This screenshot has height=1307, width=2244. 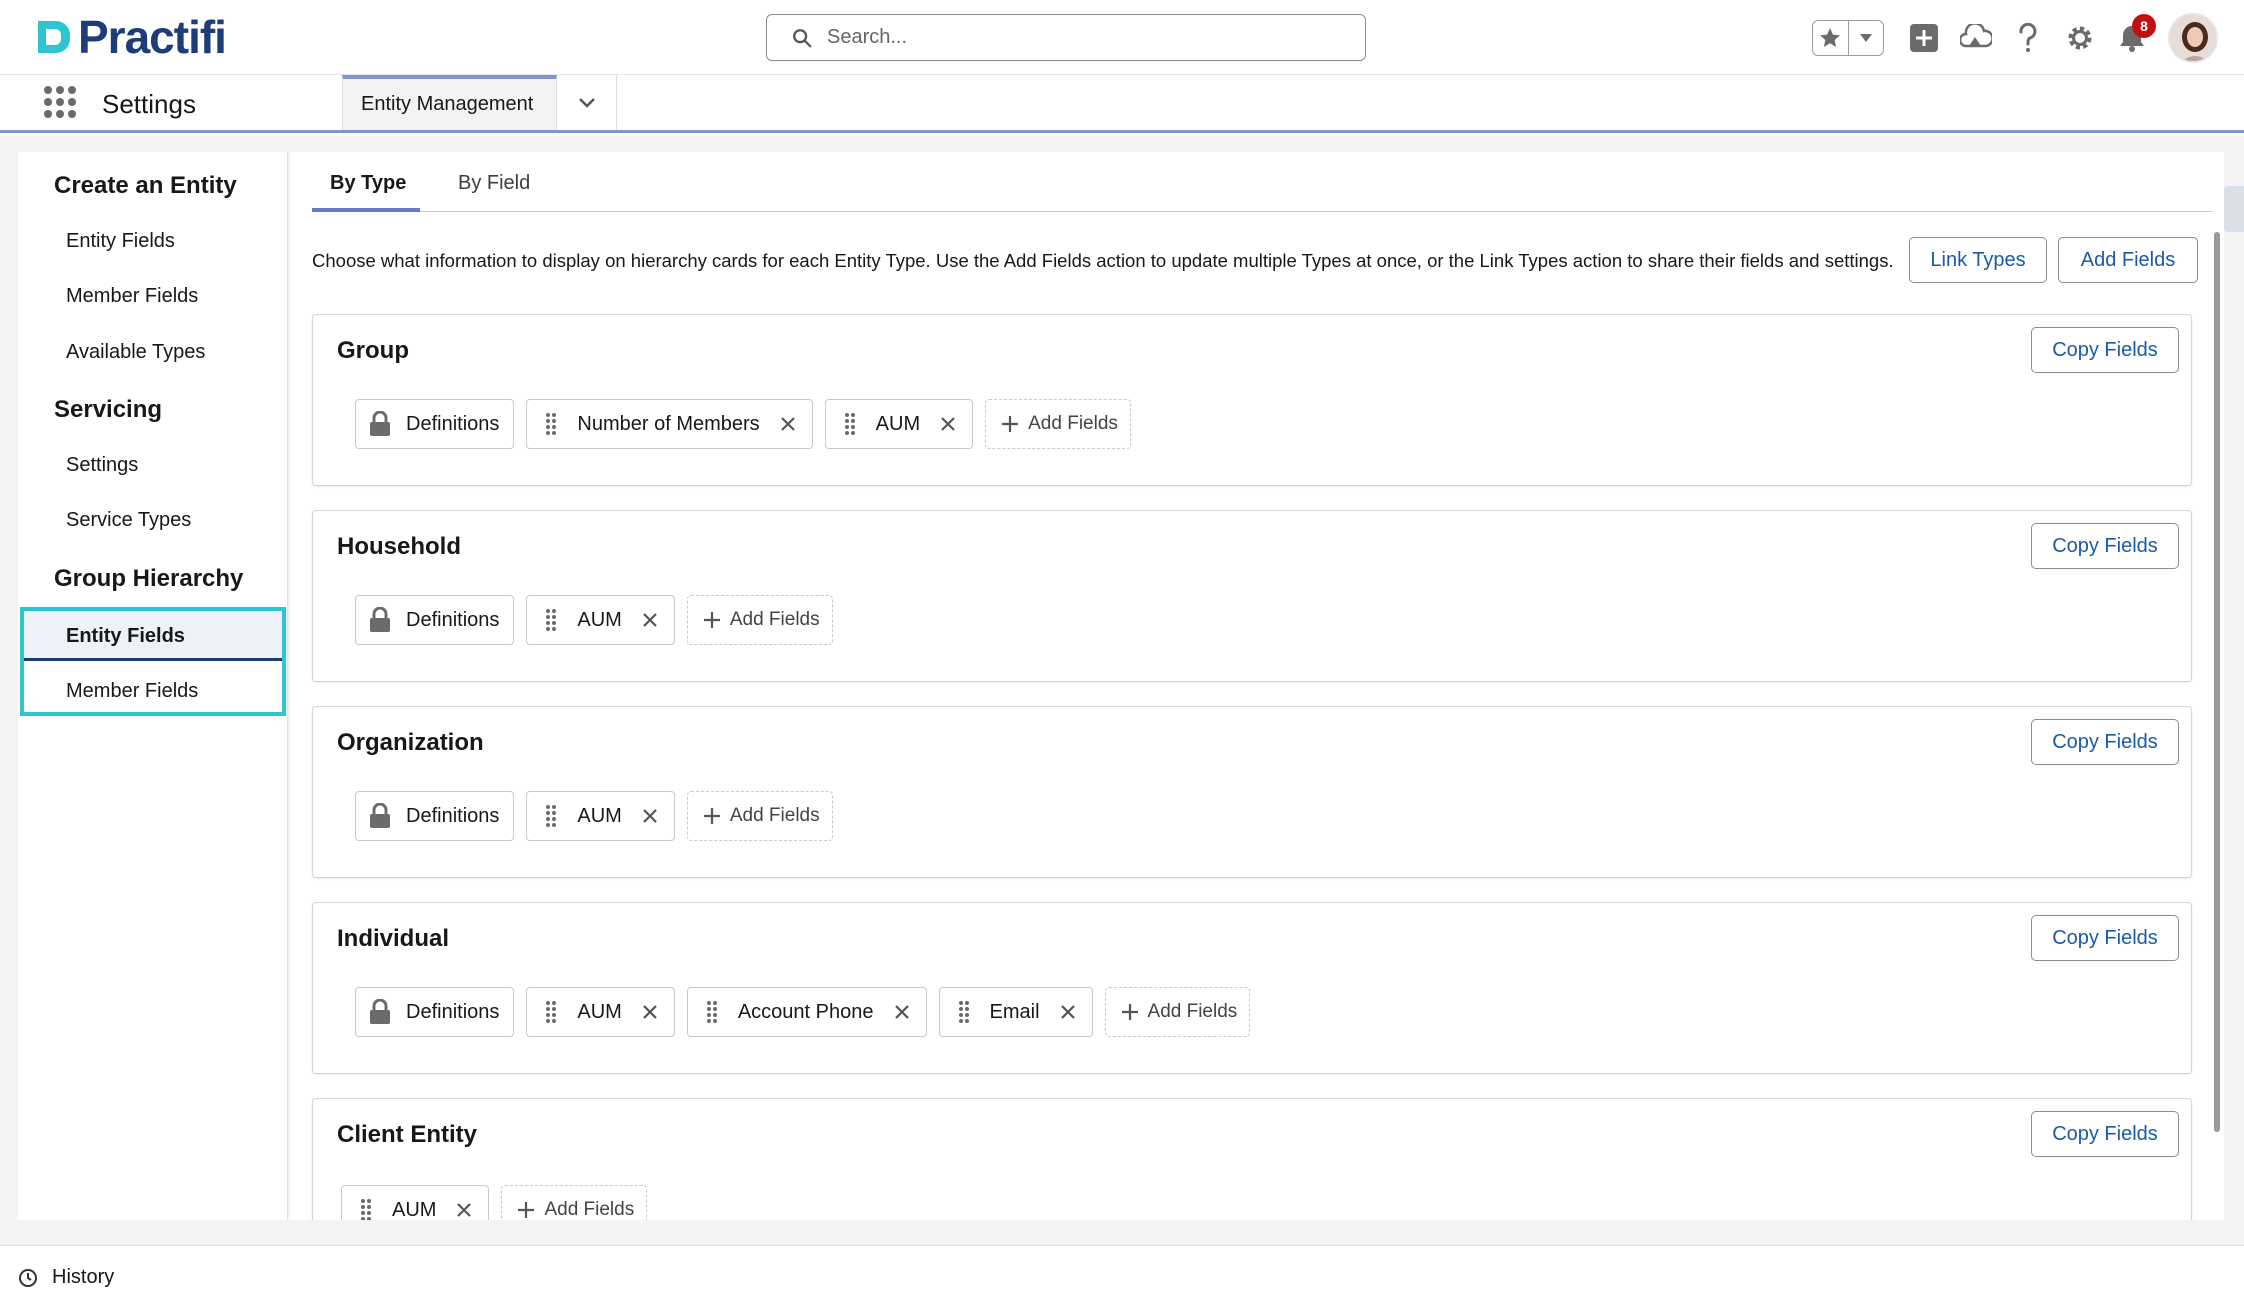 What do you see at coordinates (2028, 38) in the screenshot?
I see `help-button` at bounding box center [2028, 38].